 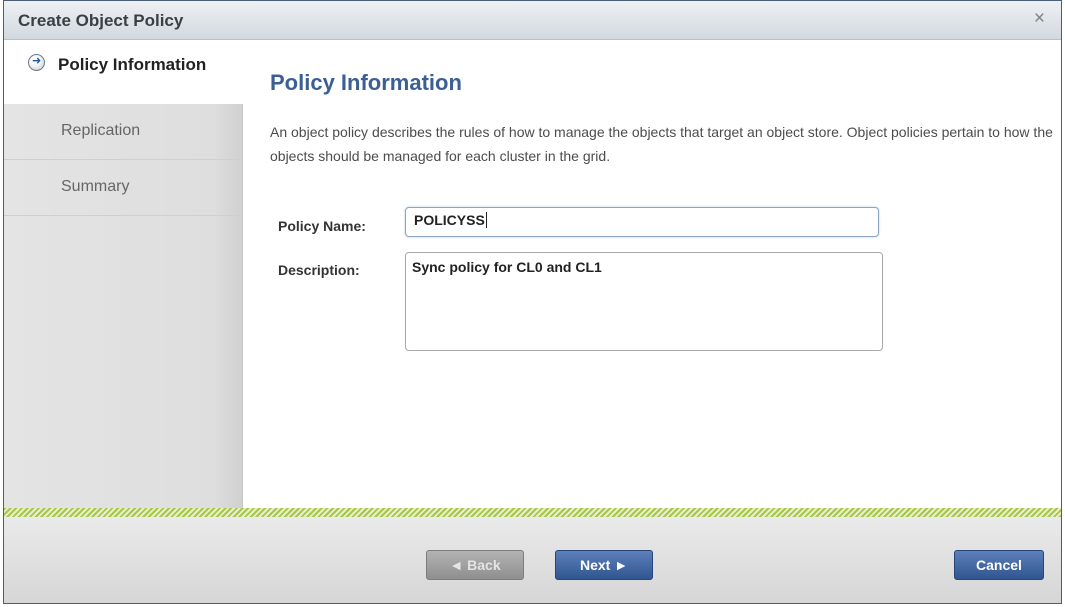 What do you see at coordinates (319, 270) in the screenshot?
I see `description-label: Description:` at bounding box center [319, 270].